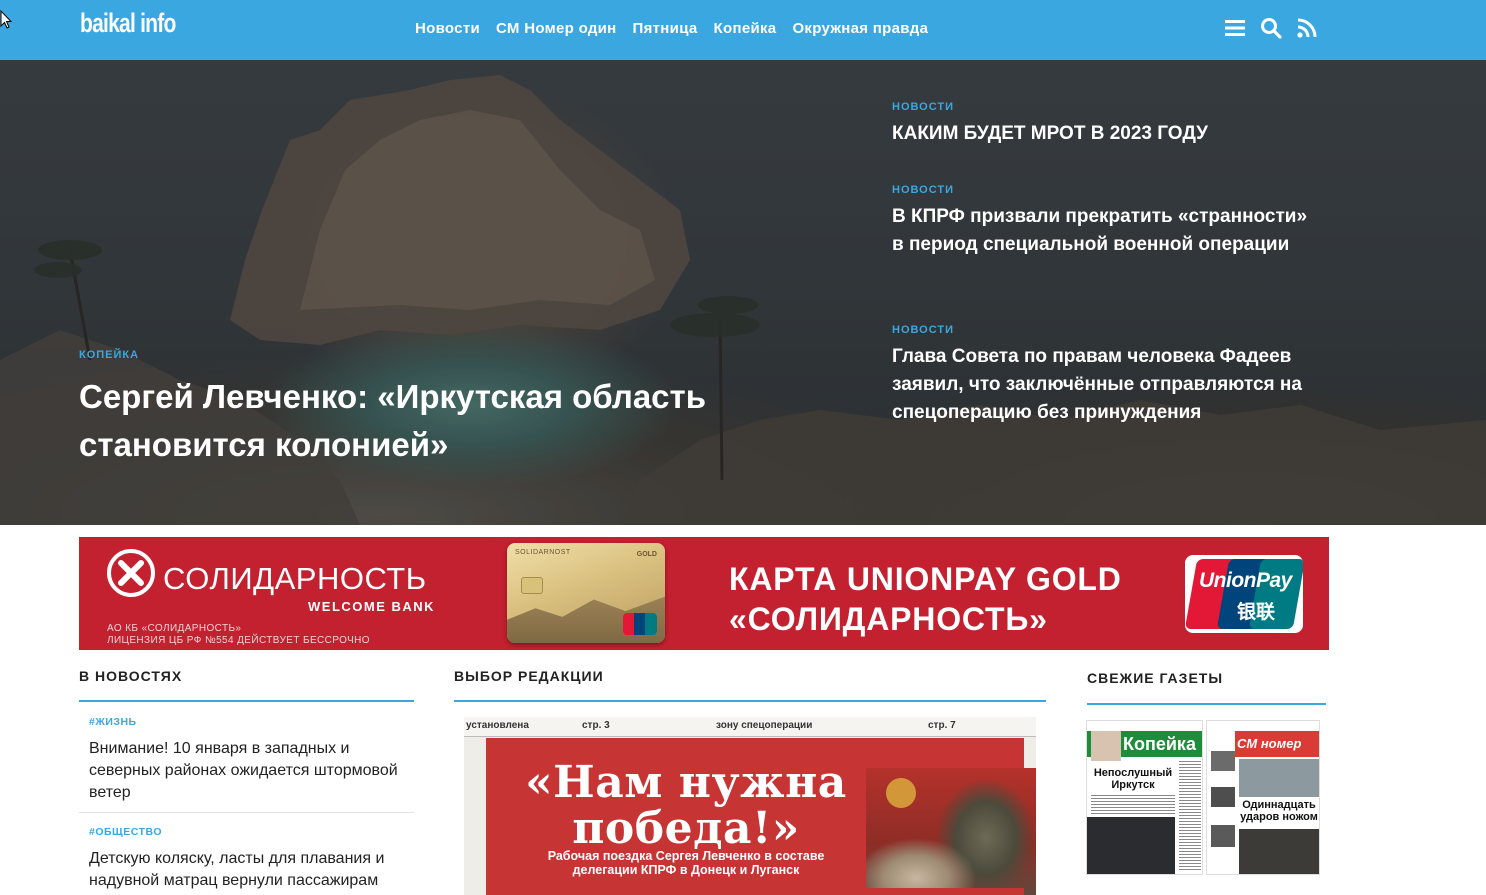  Describe the element at coordinates (246, 701) in the screenshot. I see `news-column-divider` at that location.